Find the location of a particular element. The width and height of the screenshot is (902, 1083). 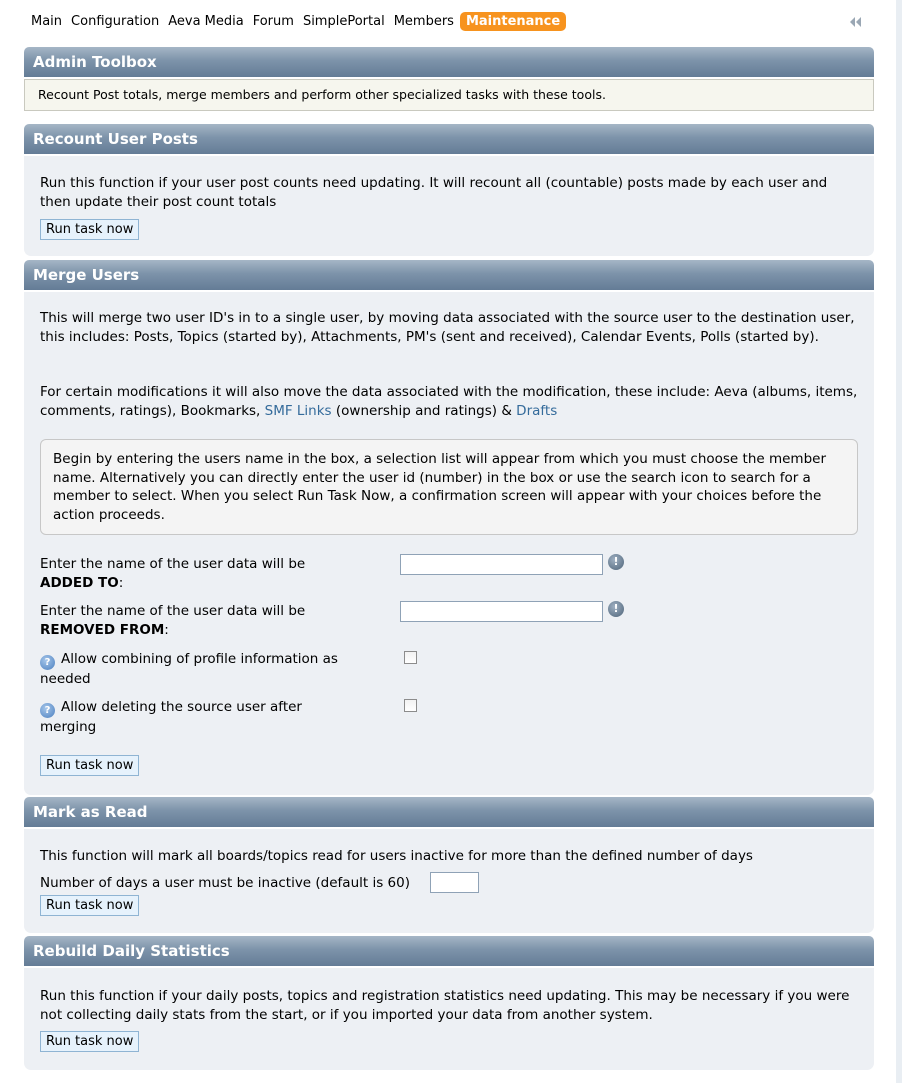

collapse-sidebar-icon is located at coordinates (856, 22).